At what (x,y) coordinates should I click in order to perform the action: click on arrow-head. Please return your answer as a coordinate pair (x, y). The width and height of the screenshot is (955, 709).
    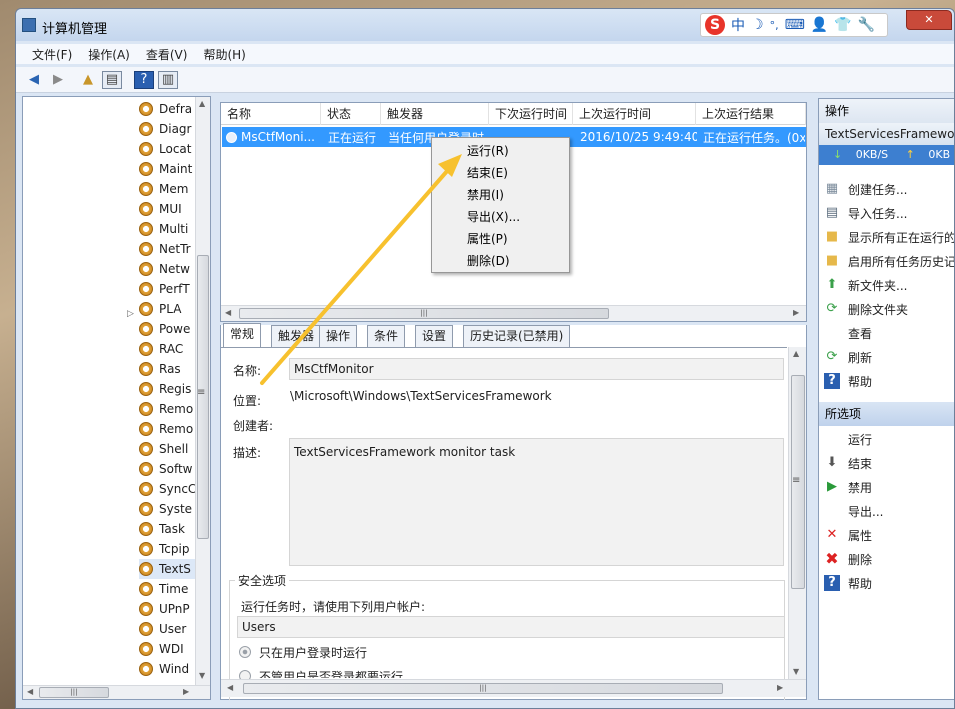
    Looking at the image, I should click on (450, 165).